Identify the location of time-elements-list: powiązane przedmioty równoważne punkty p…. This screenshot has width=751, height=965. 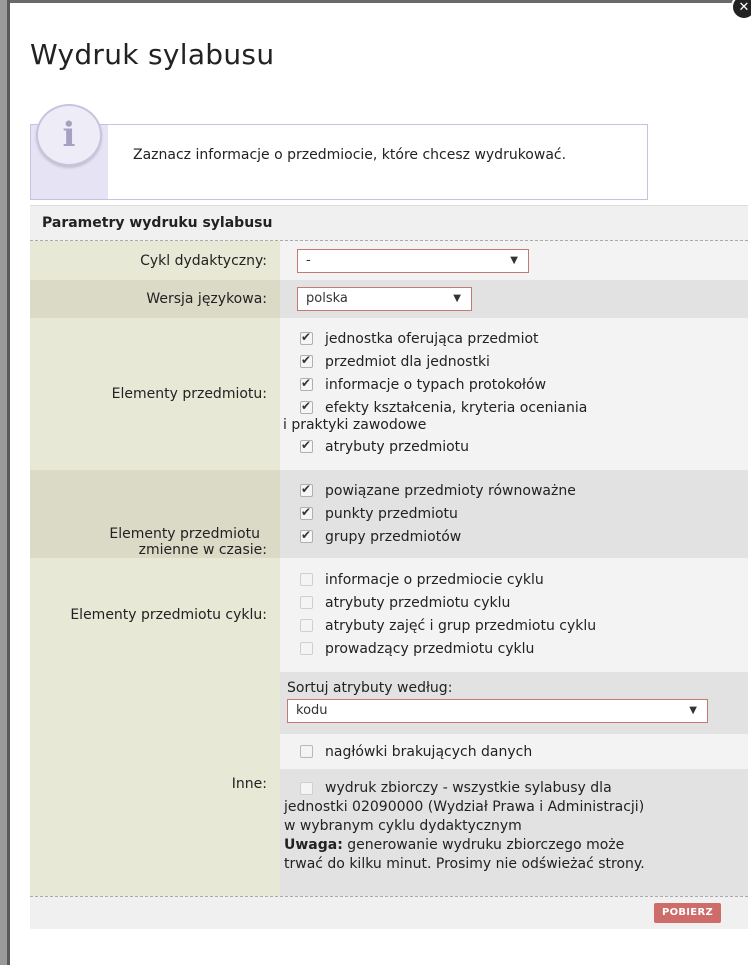
(514, 514).